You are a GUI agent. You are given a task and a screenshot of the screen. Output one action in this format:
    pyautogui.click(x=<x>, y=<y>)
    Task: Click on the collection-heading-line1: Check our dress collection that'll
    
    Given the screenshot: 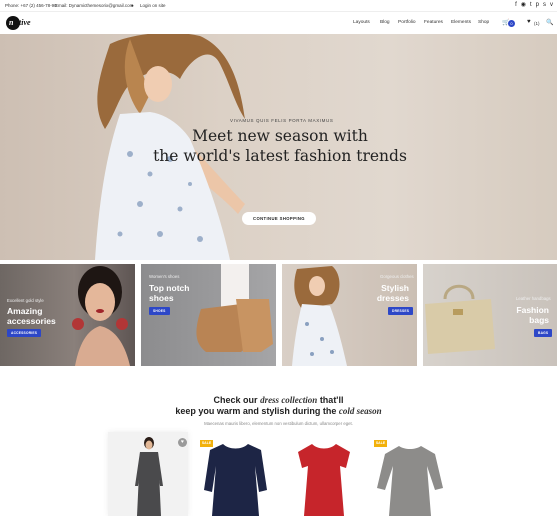 What is the action you would take?
    pyautogui.click(x=278, y=400)
    